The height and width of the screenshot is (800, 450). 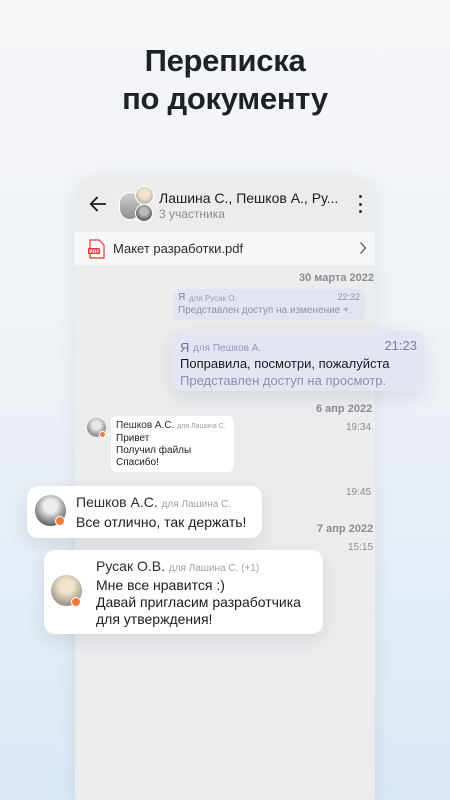 What do you see at coordinates (283, 380) in the screenshot?
I see `message-access-note: Представлен доступ на просмотр.` at bounding box center [283, 380].